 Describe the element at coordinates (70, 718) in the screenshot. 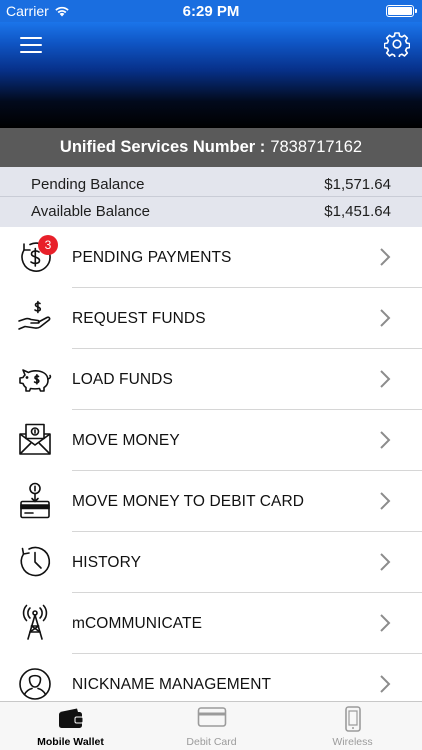

I see `wallet-icon` at that location.